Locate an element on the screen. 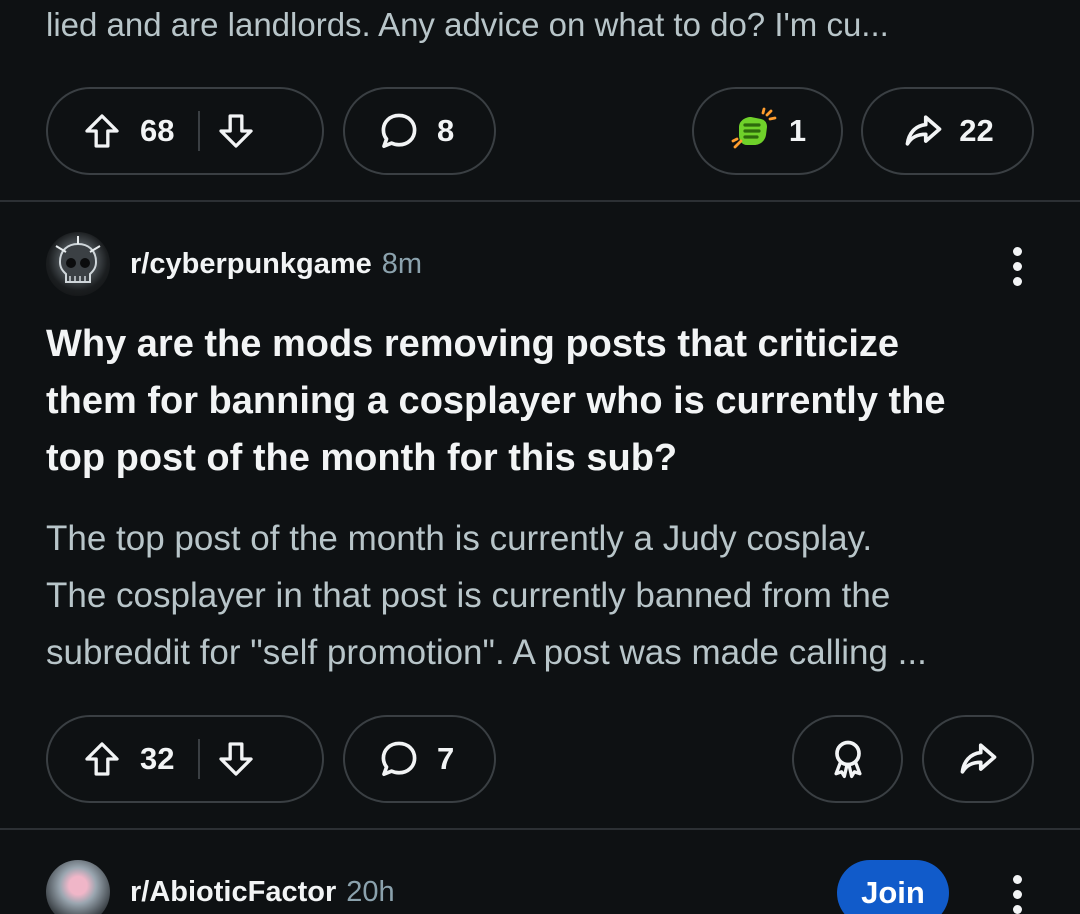  vote-count: 32 is located at coordinates (157, 758).